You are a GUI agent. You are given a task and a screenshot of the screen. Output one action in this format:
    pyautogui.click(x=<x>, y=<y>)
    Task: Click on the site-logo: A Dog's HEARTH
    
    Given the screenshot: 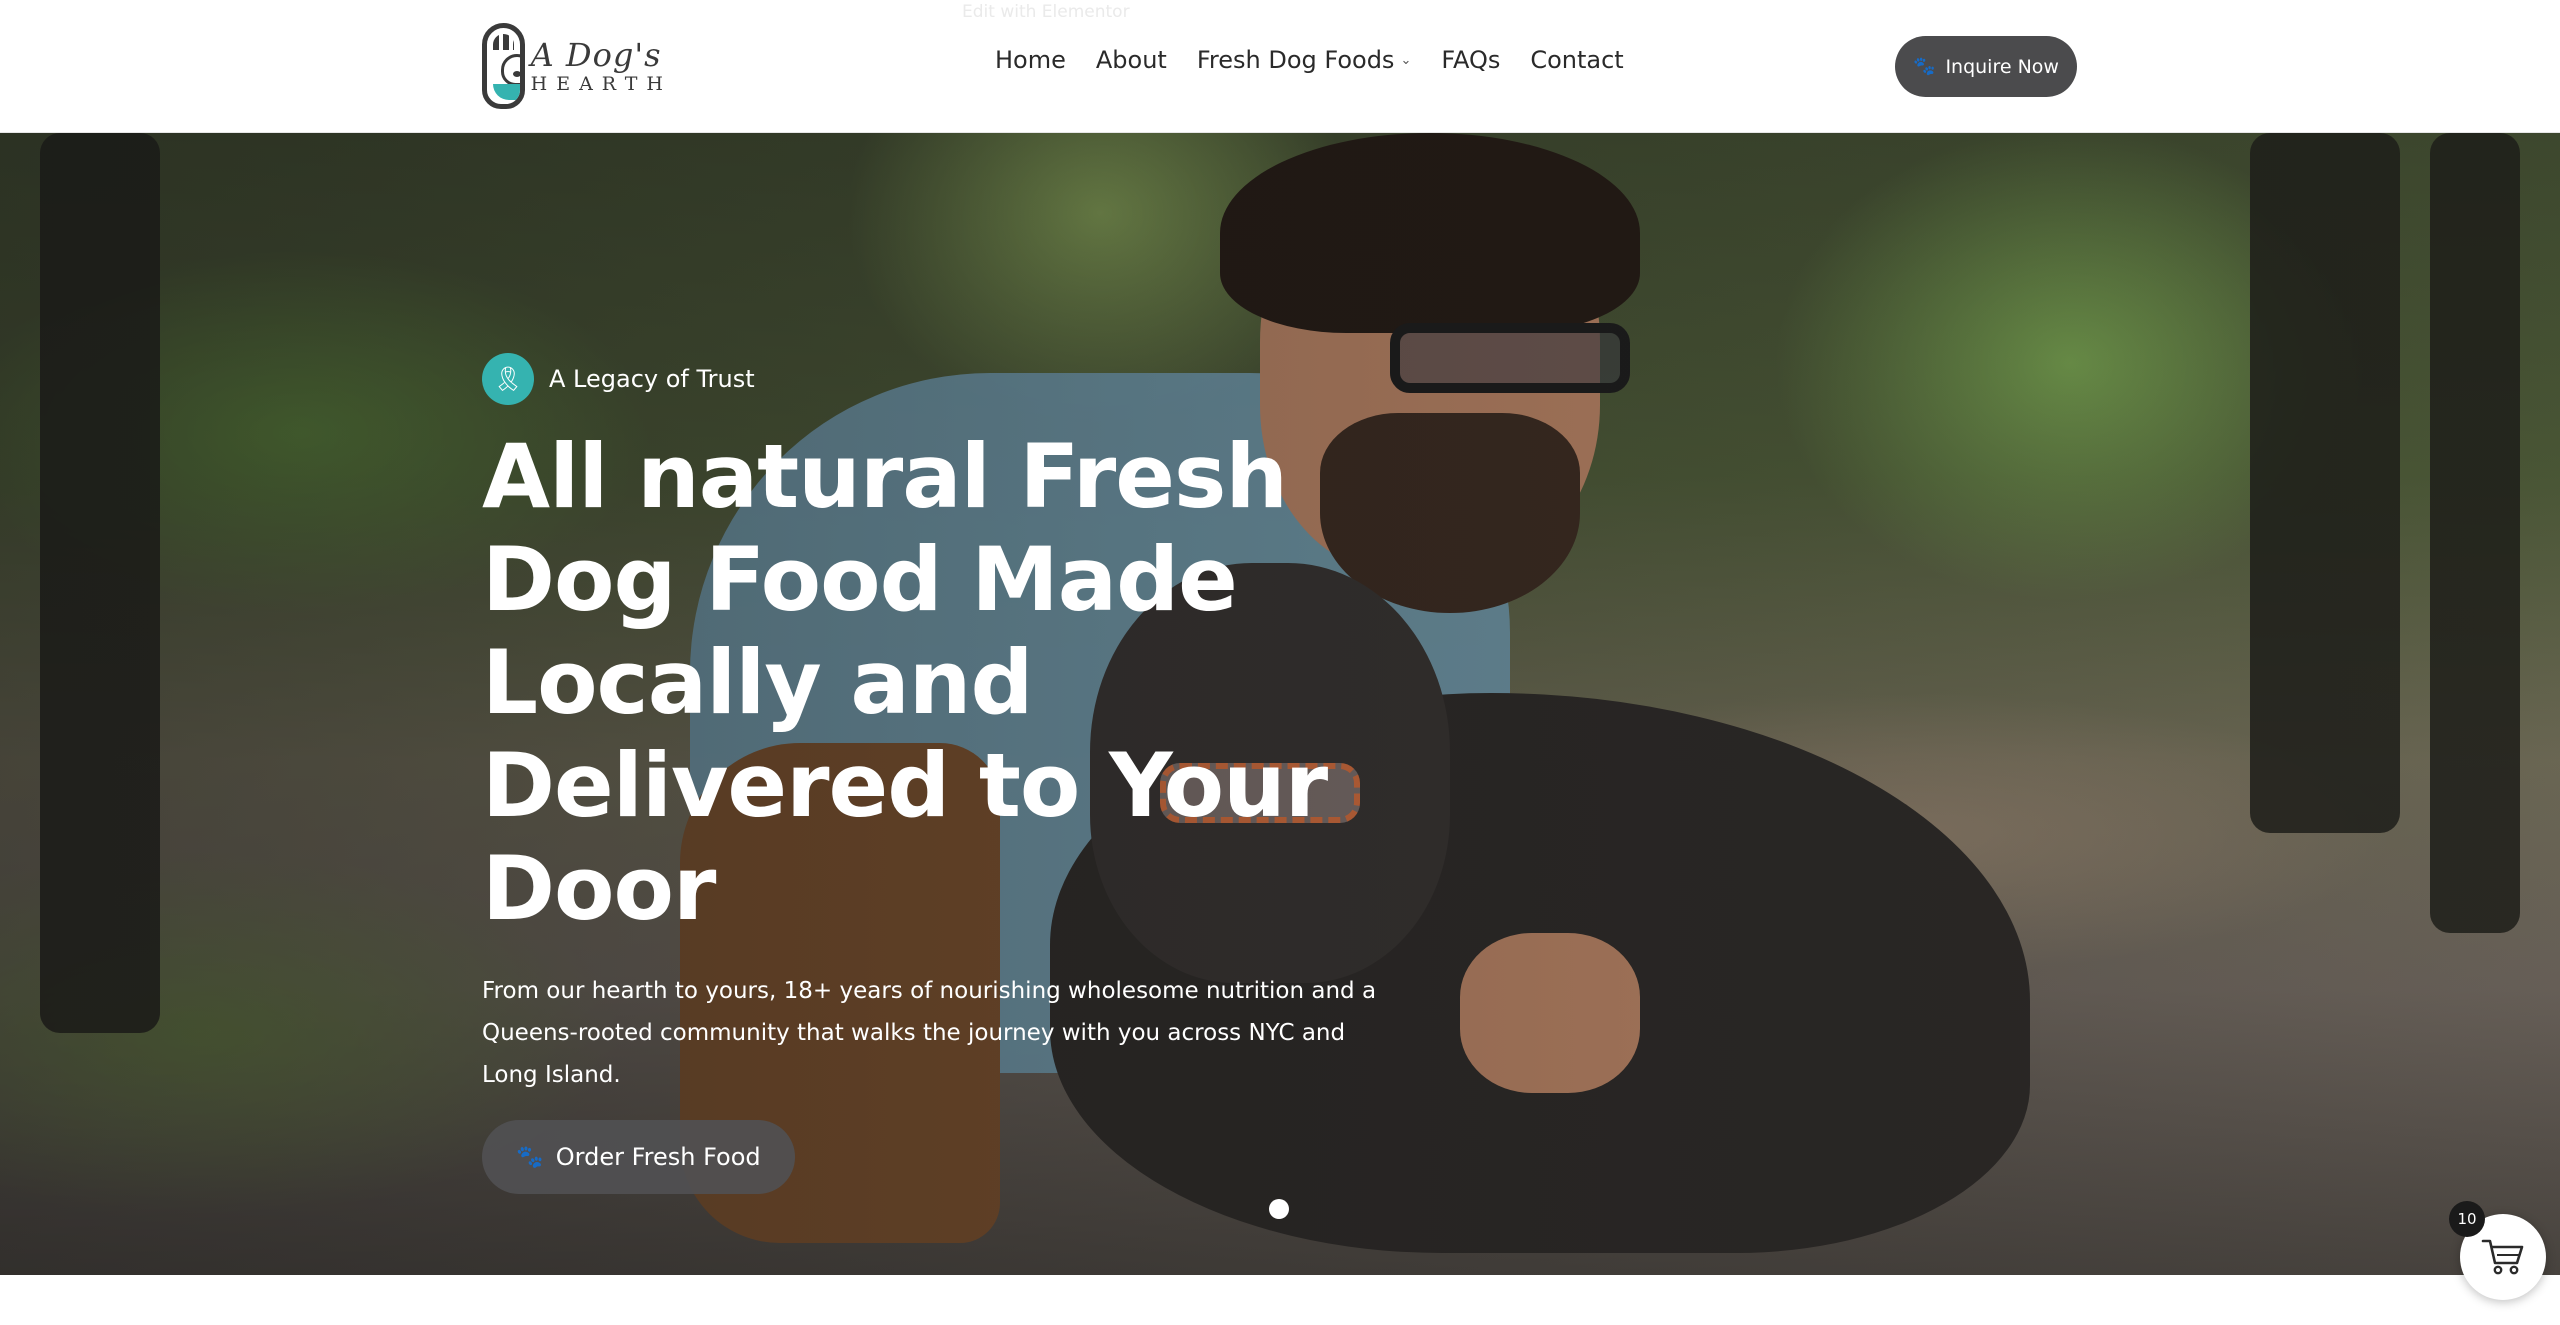 What is the action you would take?
    pyautogui.click(x=577, y=66)
    